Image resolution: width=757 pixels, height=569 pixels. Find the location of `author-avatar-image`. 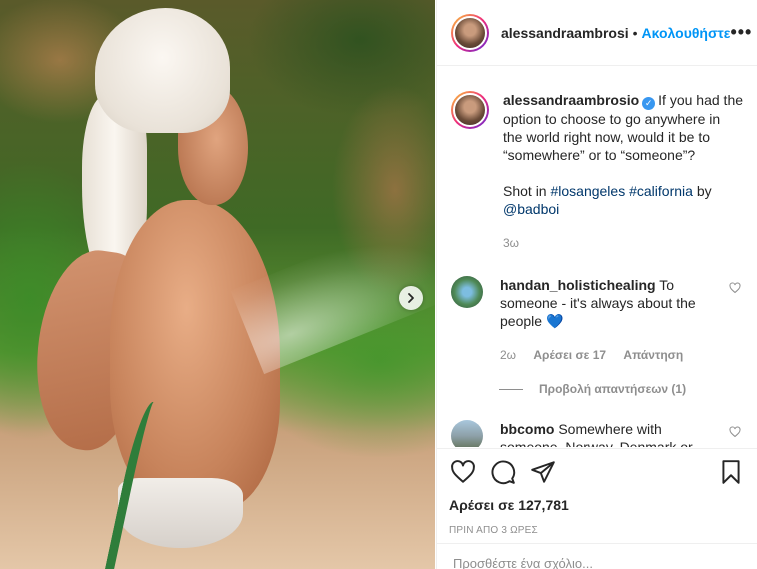

author-avatar-image is located at coordinates (470, 32).